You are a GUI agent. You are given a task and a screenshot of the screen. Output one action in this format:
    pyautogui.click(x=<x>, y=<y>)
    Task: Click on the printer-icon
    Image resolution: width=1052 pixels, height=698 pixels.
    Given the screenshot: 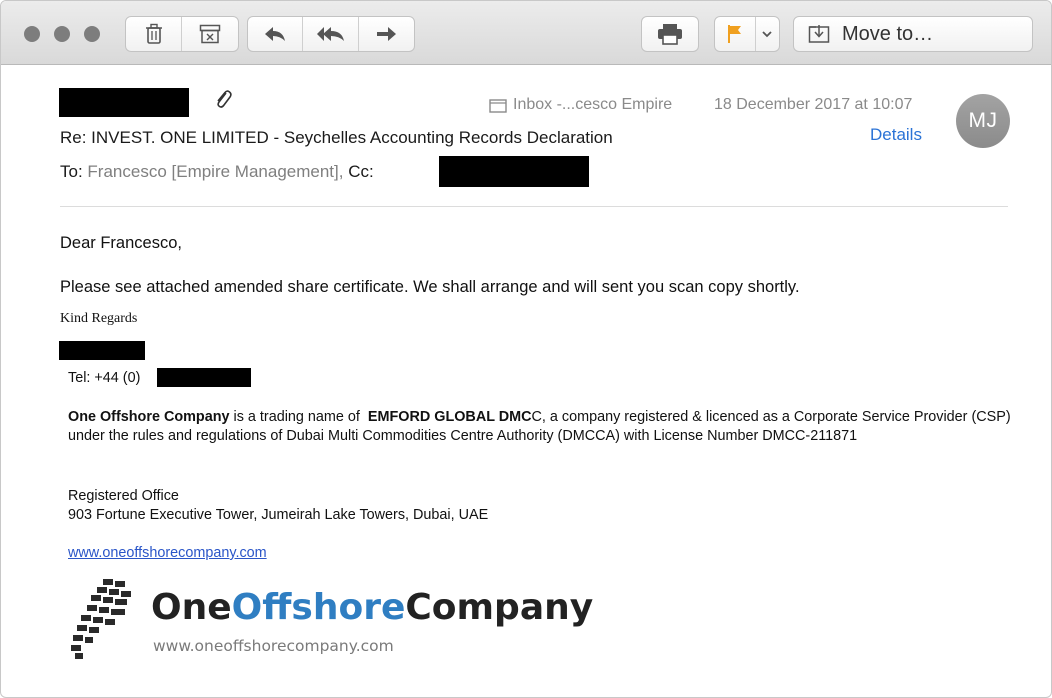 What is the action you would take?
    pyautogui.click(x=670, y=34)
    